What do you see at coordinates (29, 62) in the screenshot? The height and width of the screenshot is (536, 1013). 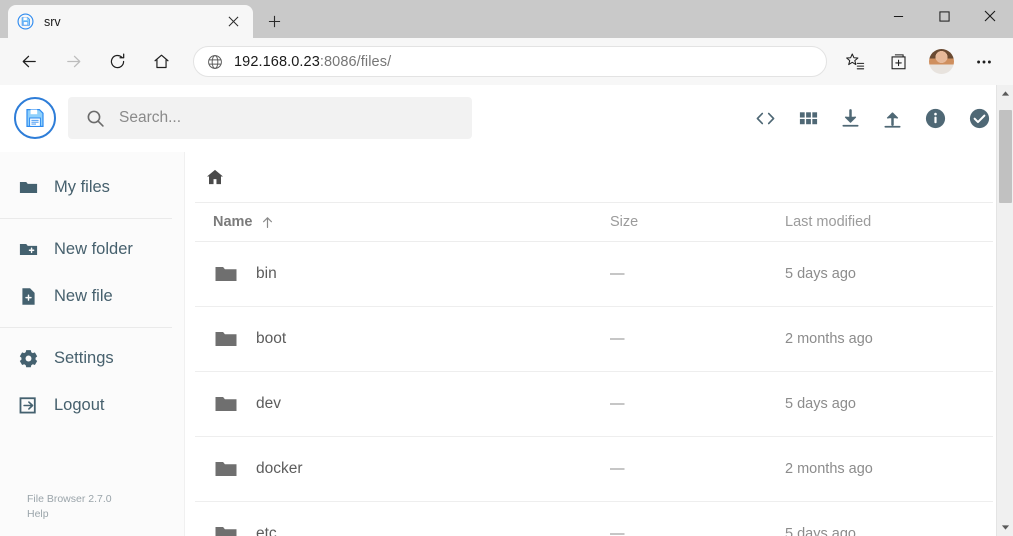 I see `back-arrow-icon` at bounding box center [29, 62].